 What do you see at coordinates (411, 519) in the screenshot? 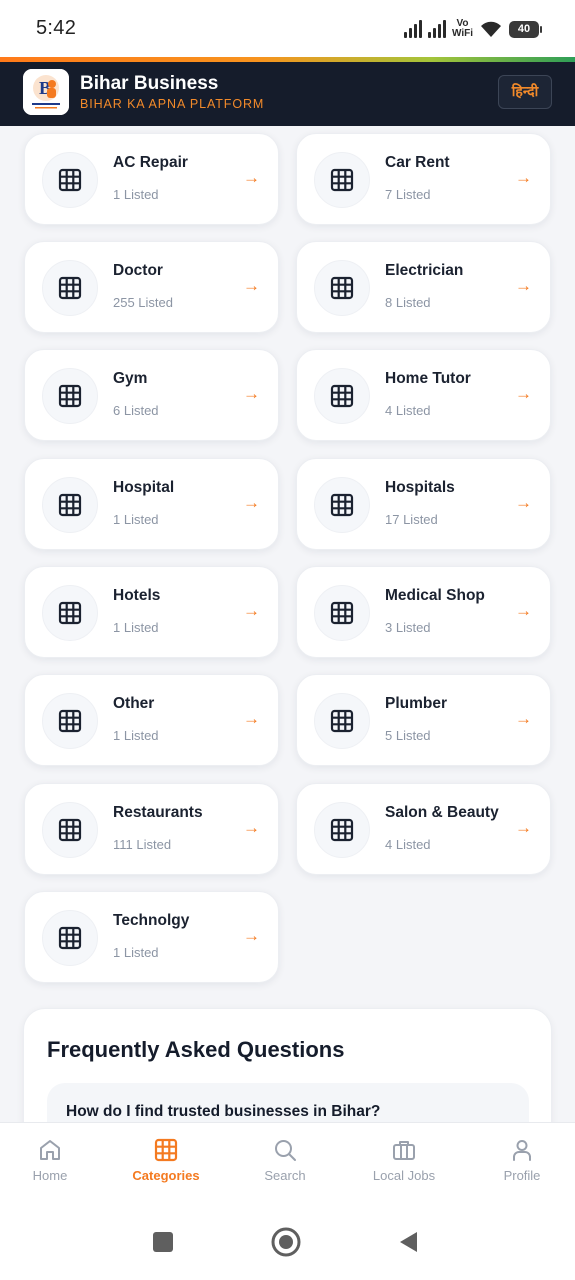
I see `category-count: 17 Listed` at bounding box center [411, 519].